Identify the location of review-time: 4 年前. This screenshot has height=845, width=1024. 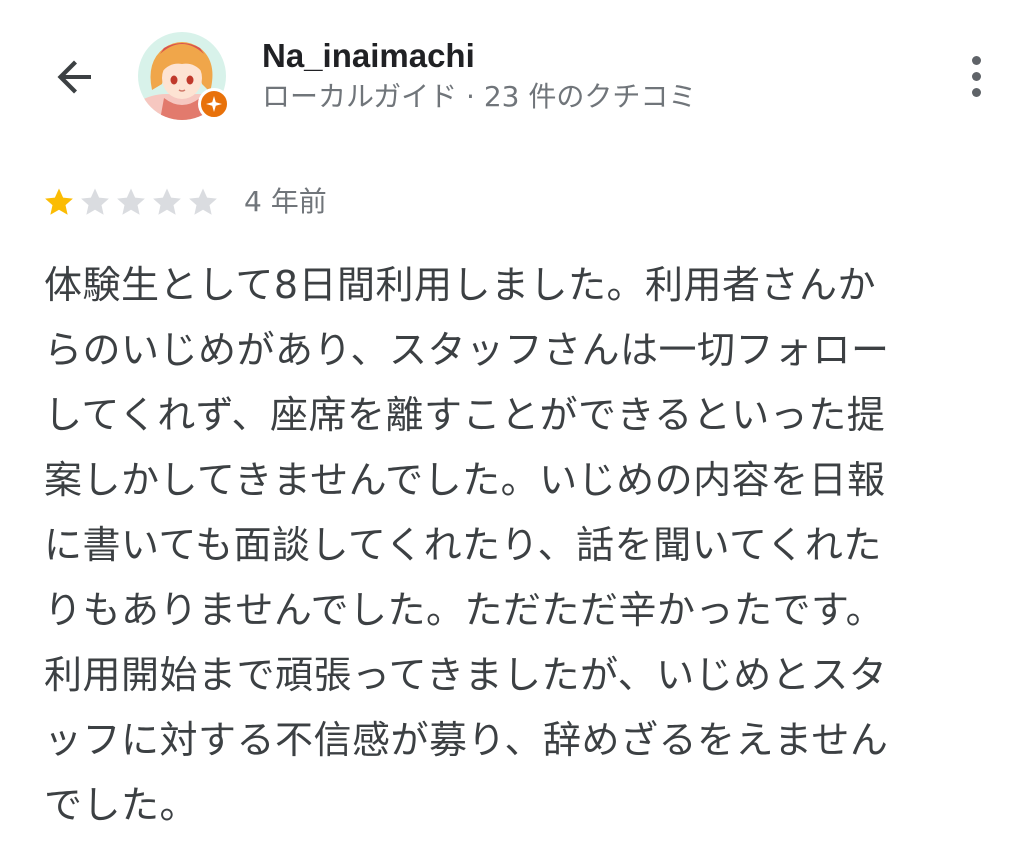
(285, 201).